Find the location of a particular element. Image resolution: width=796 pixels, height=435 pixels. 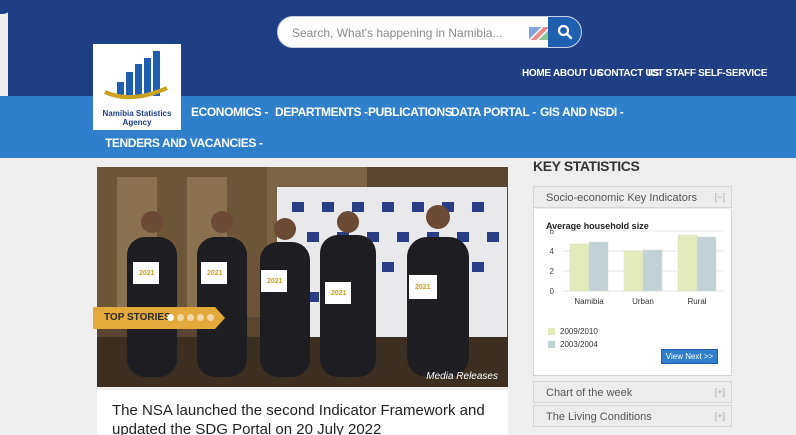

y-tick-label: 2 is located at coordinates (552, 271).